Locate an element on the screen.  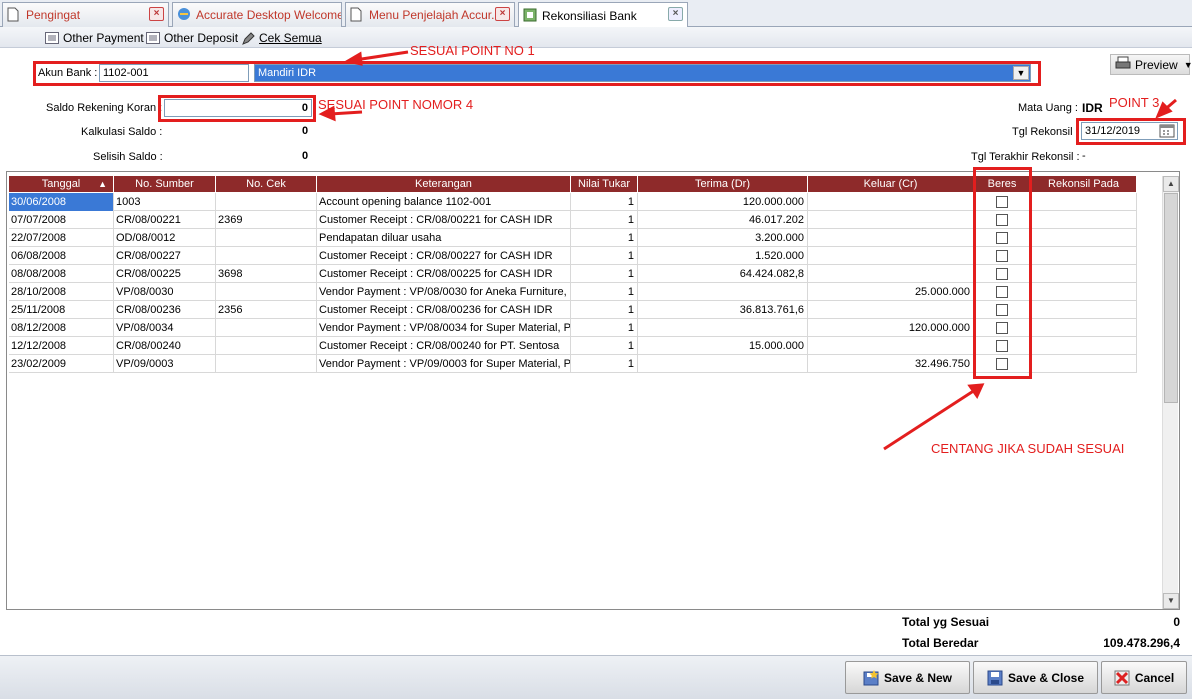
scroll-thumb is located at coordinates (1171, 298).